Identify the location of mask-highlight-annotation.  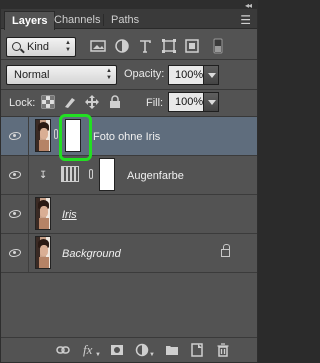
(75, 137).